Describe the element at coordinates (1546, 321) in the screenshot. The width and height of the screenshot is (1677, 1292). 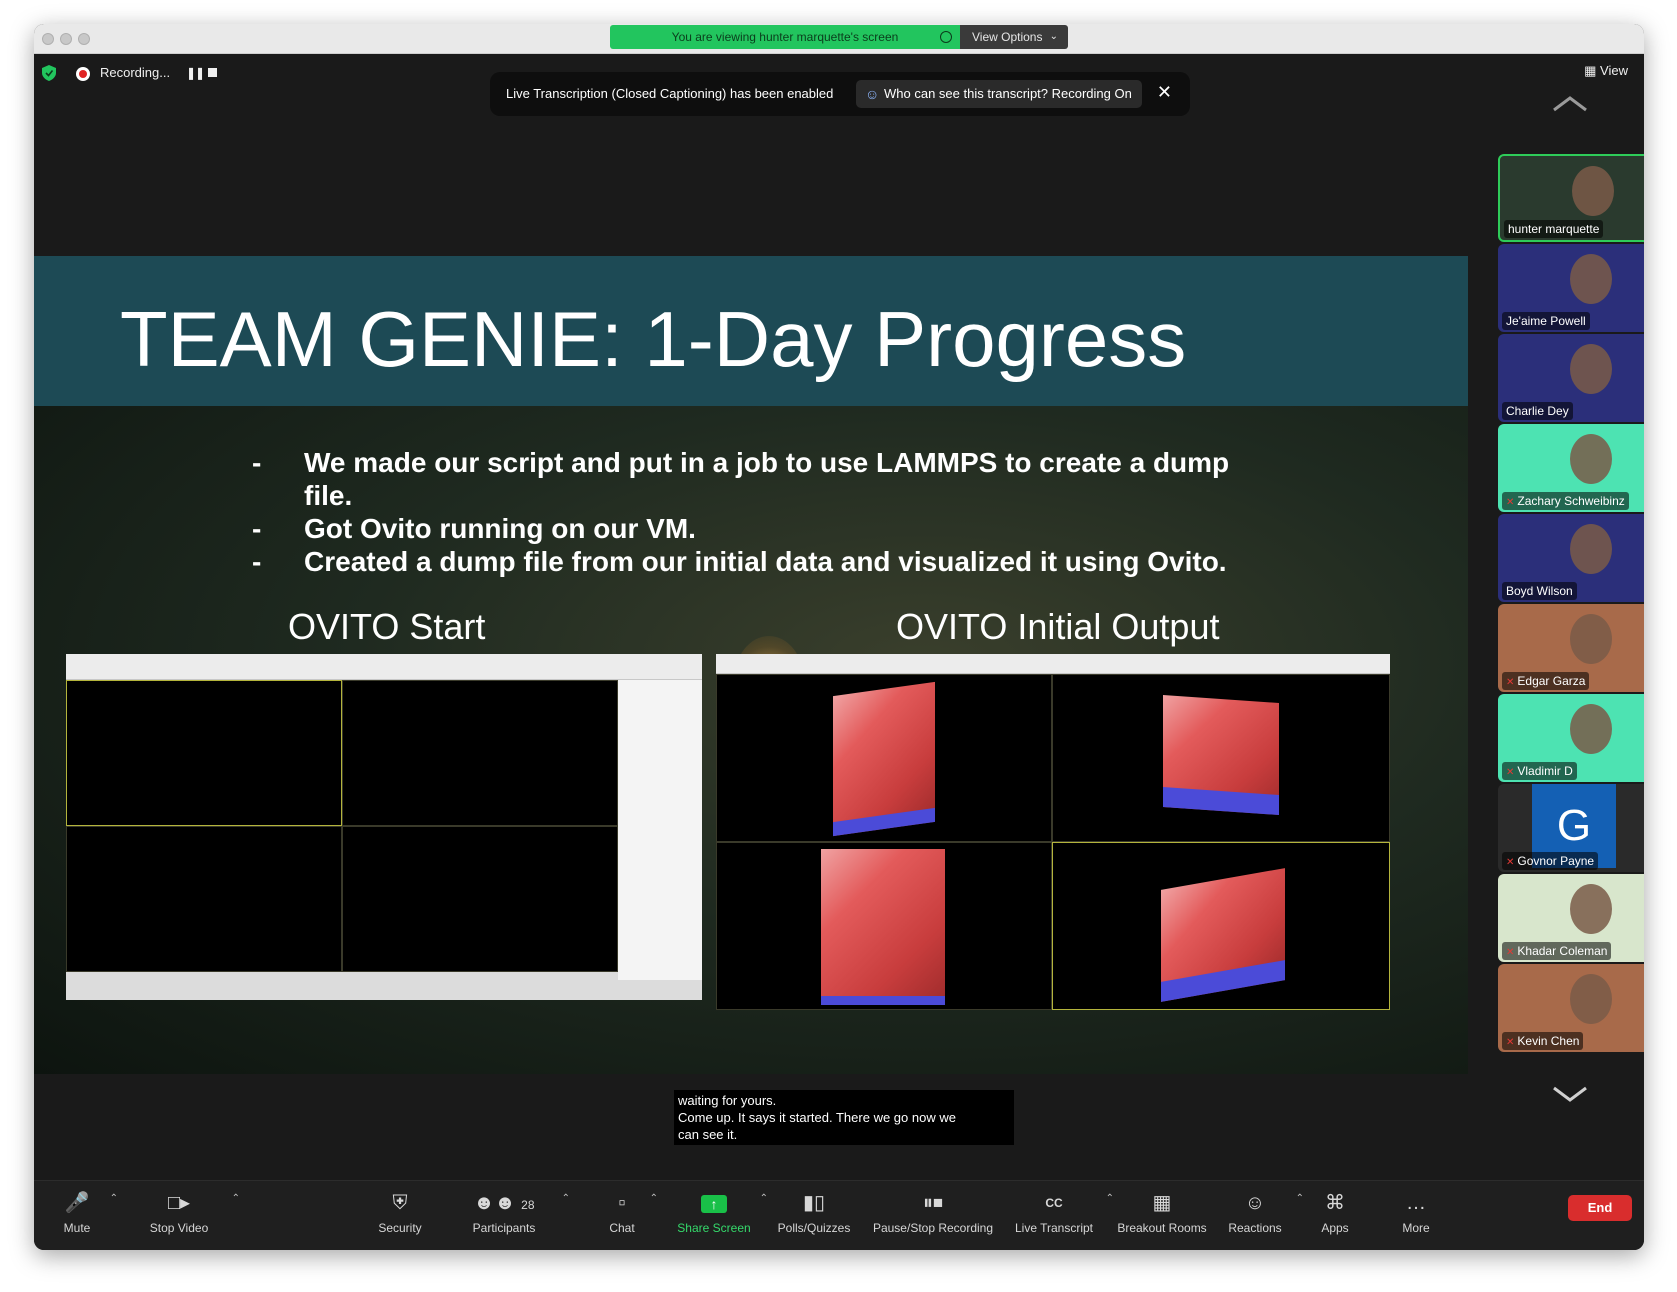
I see `participant-name-text: Je'aime Powell` at that location.